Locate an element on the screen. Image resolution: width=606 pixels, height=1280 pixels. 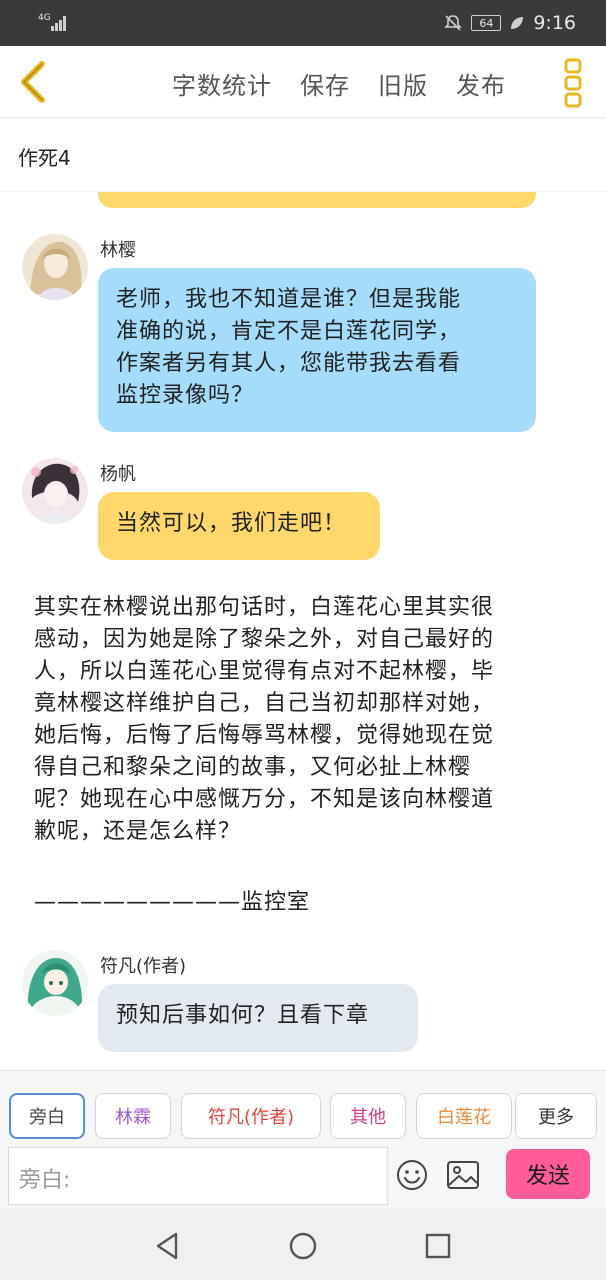
publish-button: 发布 is located at coordinates (481, 83).